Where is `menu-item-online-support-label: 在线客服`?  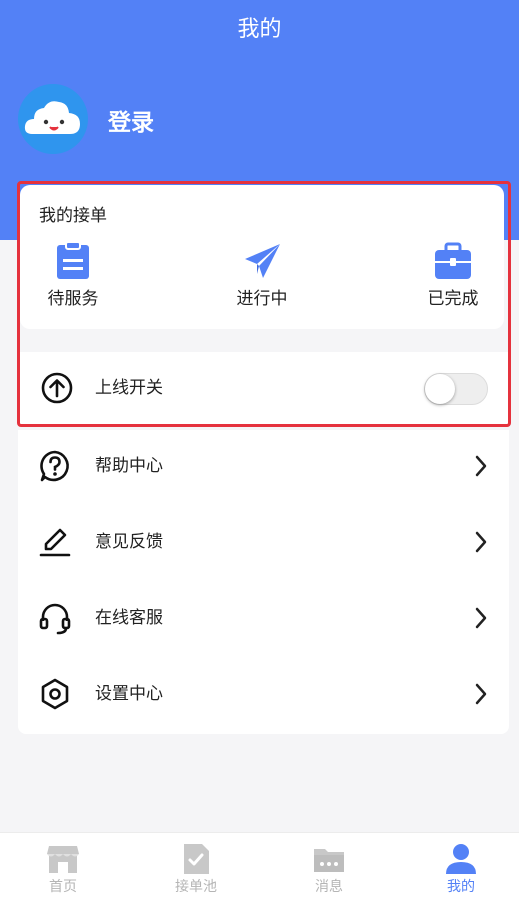 menu-item-online-support-label: 在线客服 is located at coordinates (129, 618).